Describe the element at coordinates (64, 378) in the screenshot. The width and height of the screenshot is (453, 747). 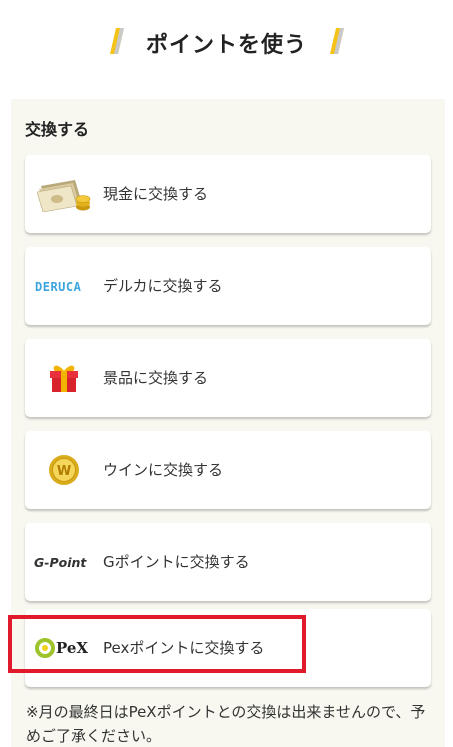
I see `gift-icon` at that location.